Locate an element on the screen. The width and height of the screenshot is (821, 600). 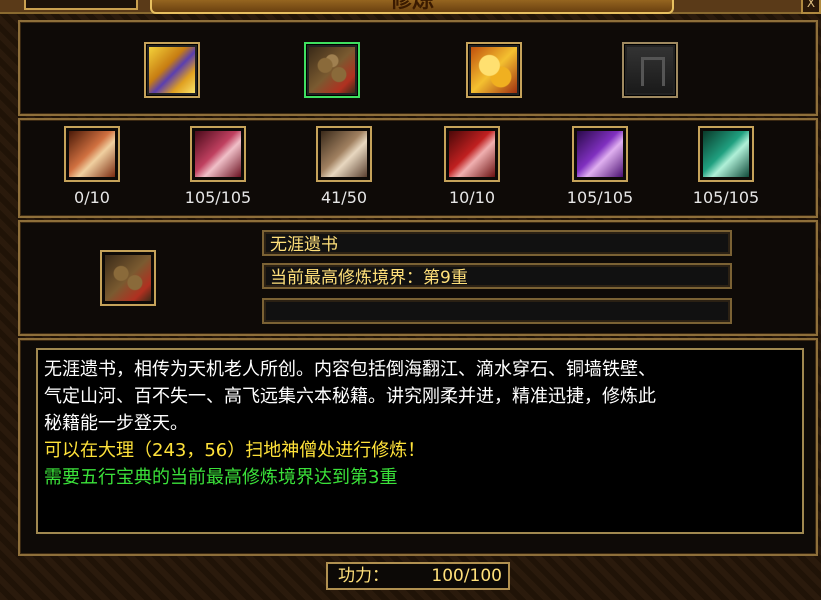
title-bar: 修炼 X is located at coordinates (410, 7).